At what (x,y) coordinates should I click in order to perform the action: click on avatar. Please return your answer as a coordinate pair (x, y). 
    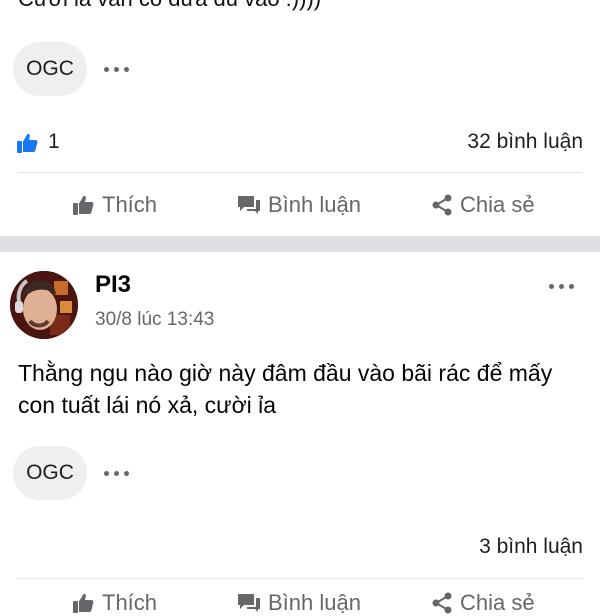
    Looking at the image, I should click on (44, 305).